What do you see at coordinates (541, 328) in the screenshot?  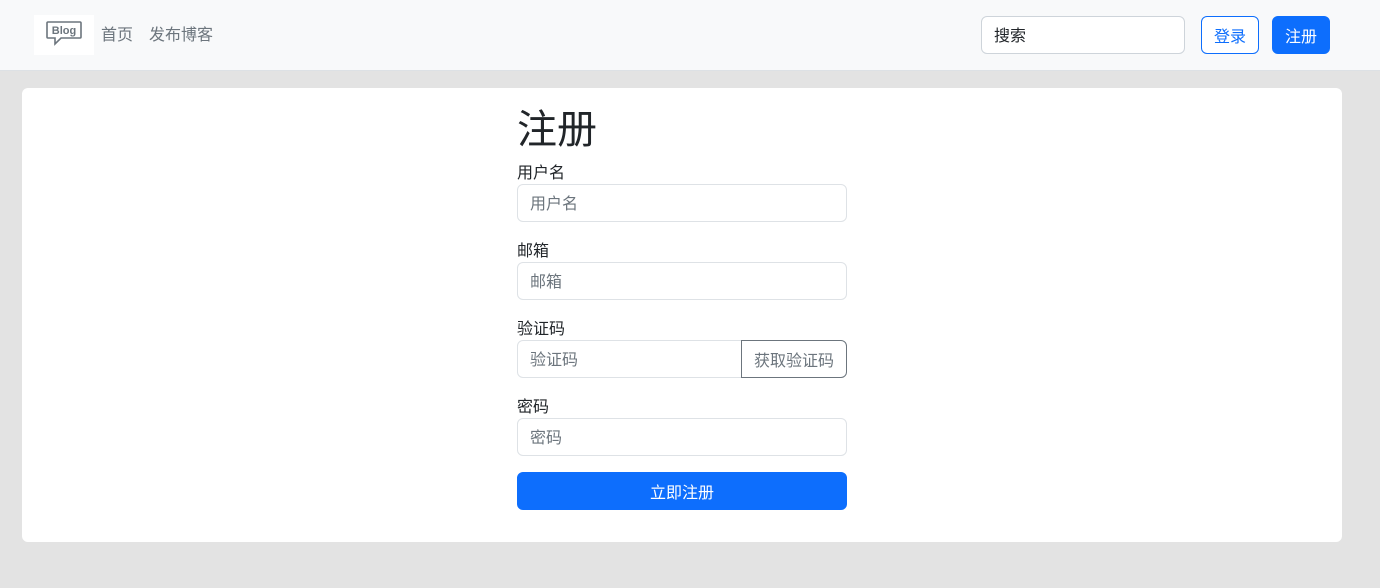 I see `verification-code-label: 验证码` at bounding box center [541, 328].